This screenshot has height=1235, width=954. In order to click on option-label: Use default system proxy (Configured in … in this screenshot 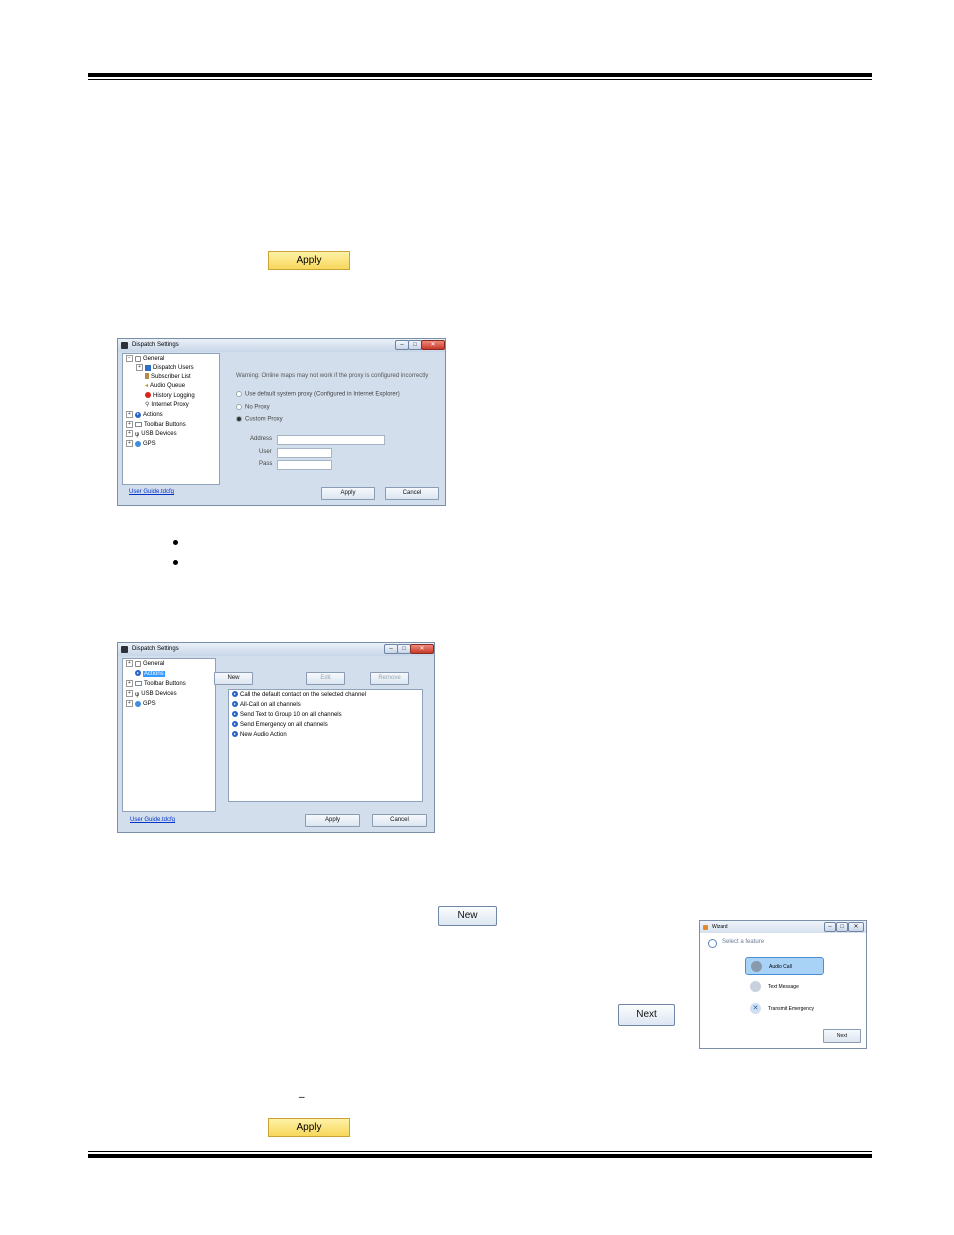, I will do `click(322, 394)`.